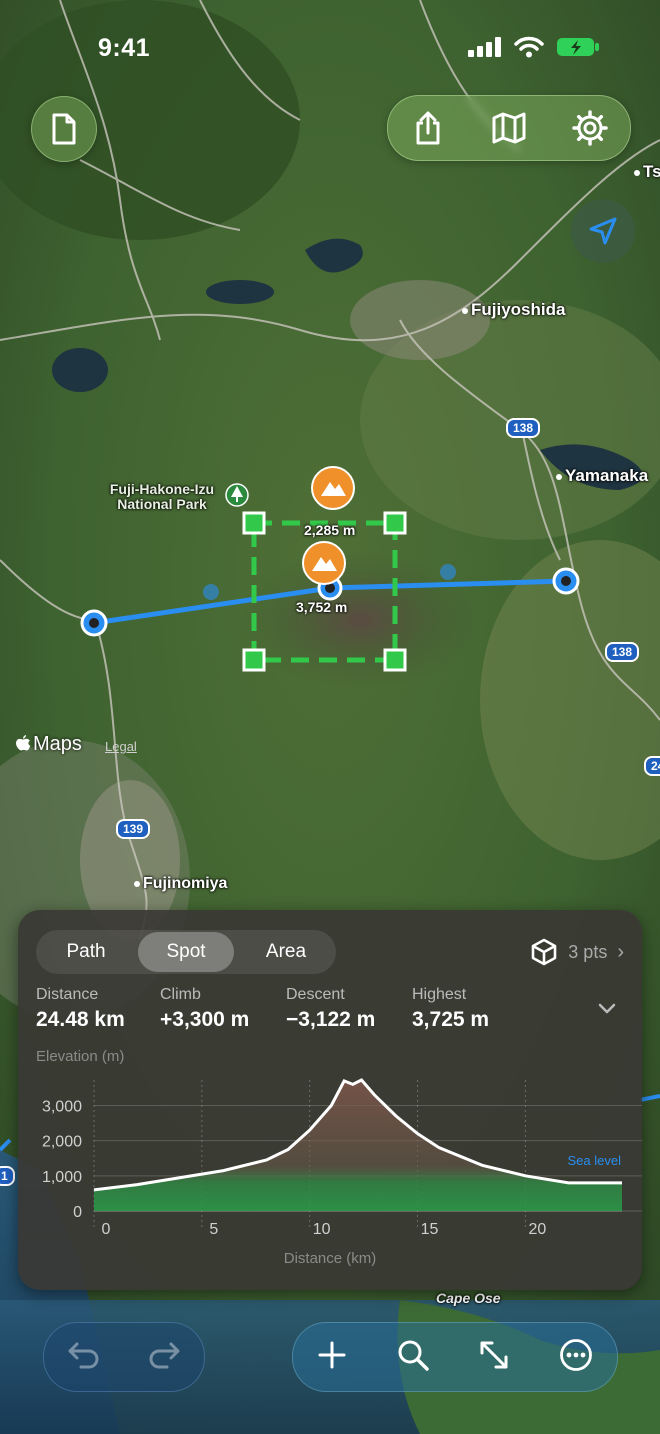 The width and height of the screenshot is (660, 1434). I want to click on stat-climb: Climb +3,300 m, so click(204, 1009).